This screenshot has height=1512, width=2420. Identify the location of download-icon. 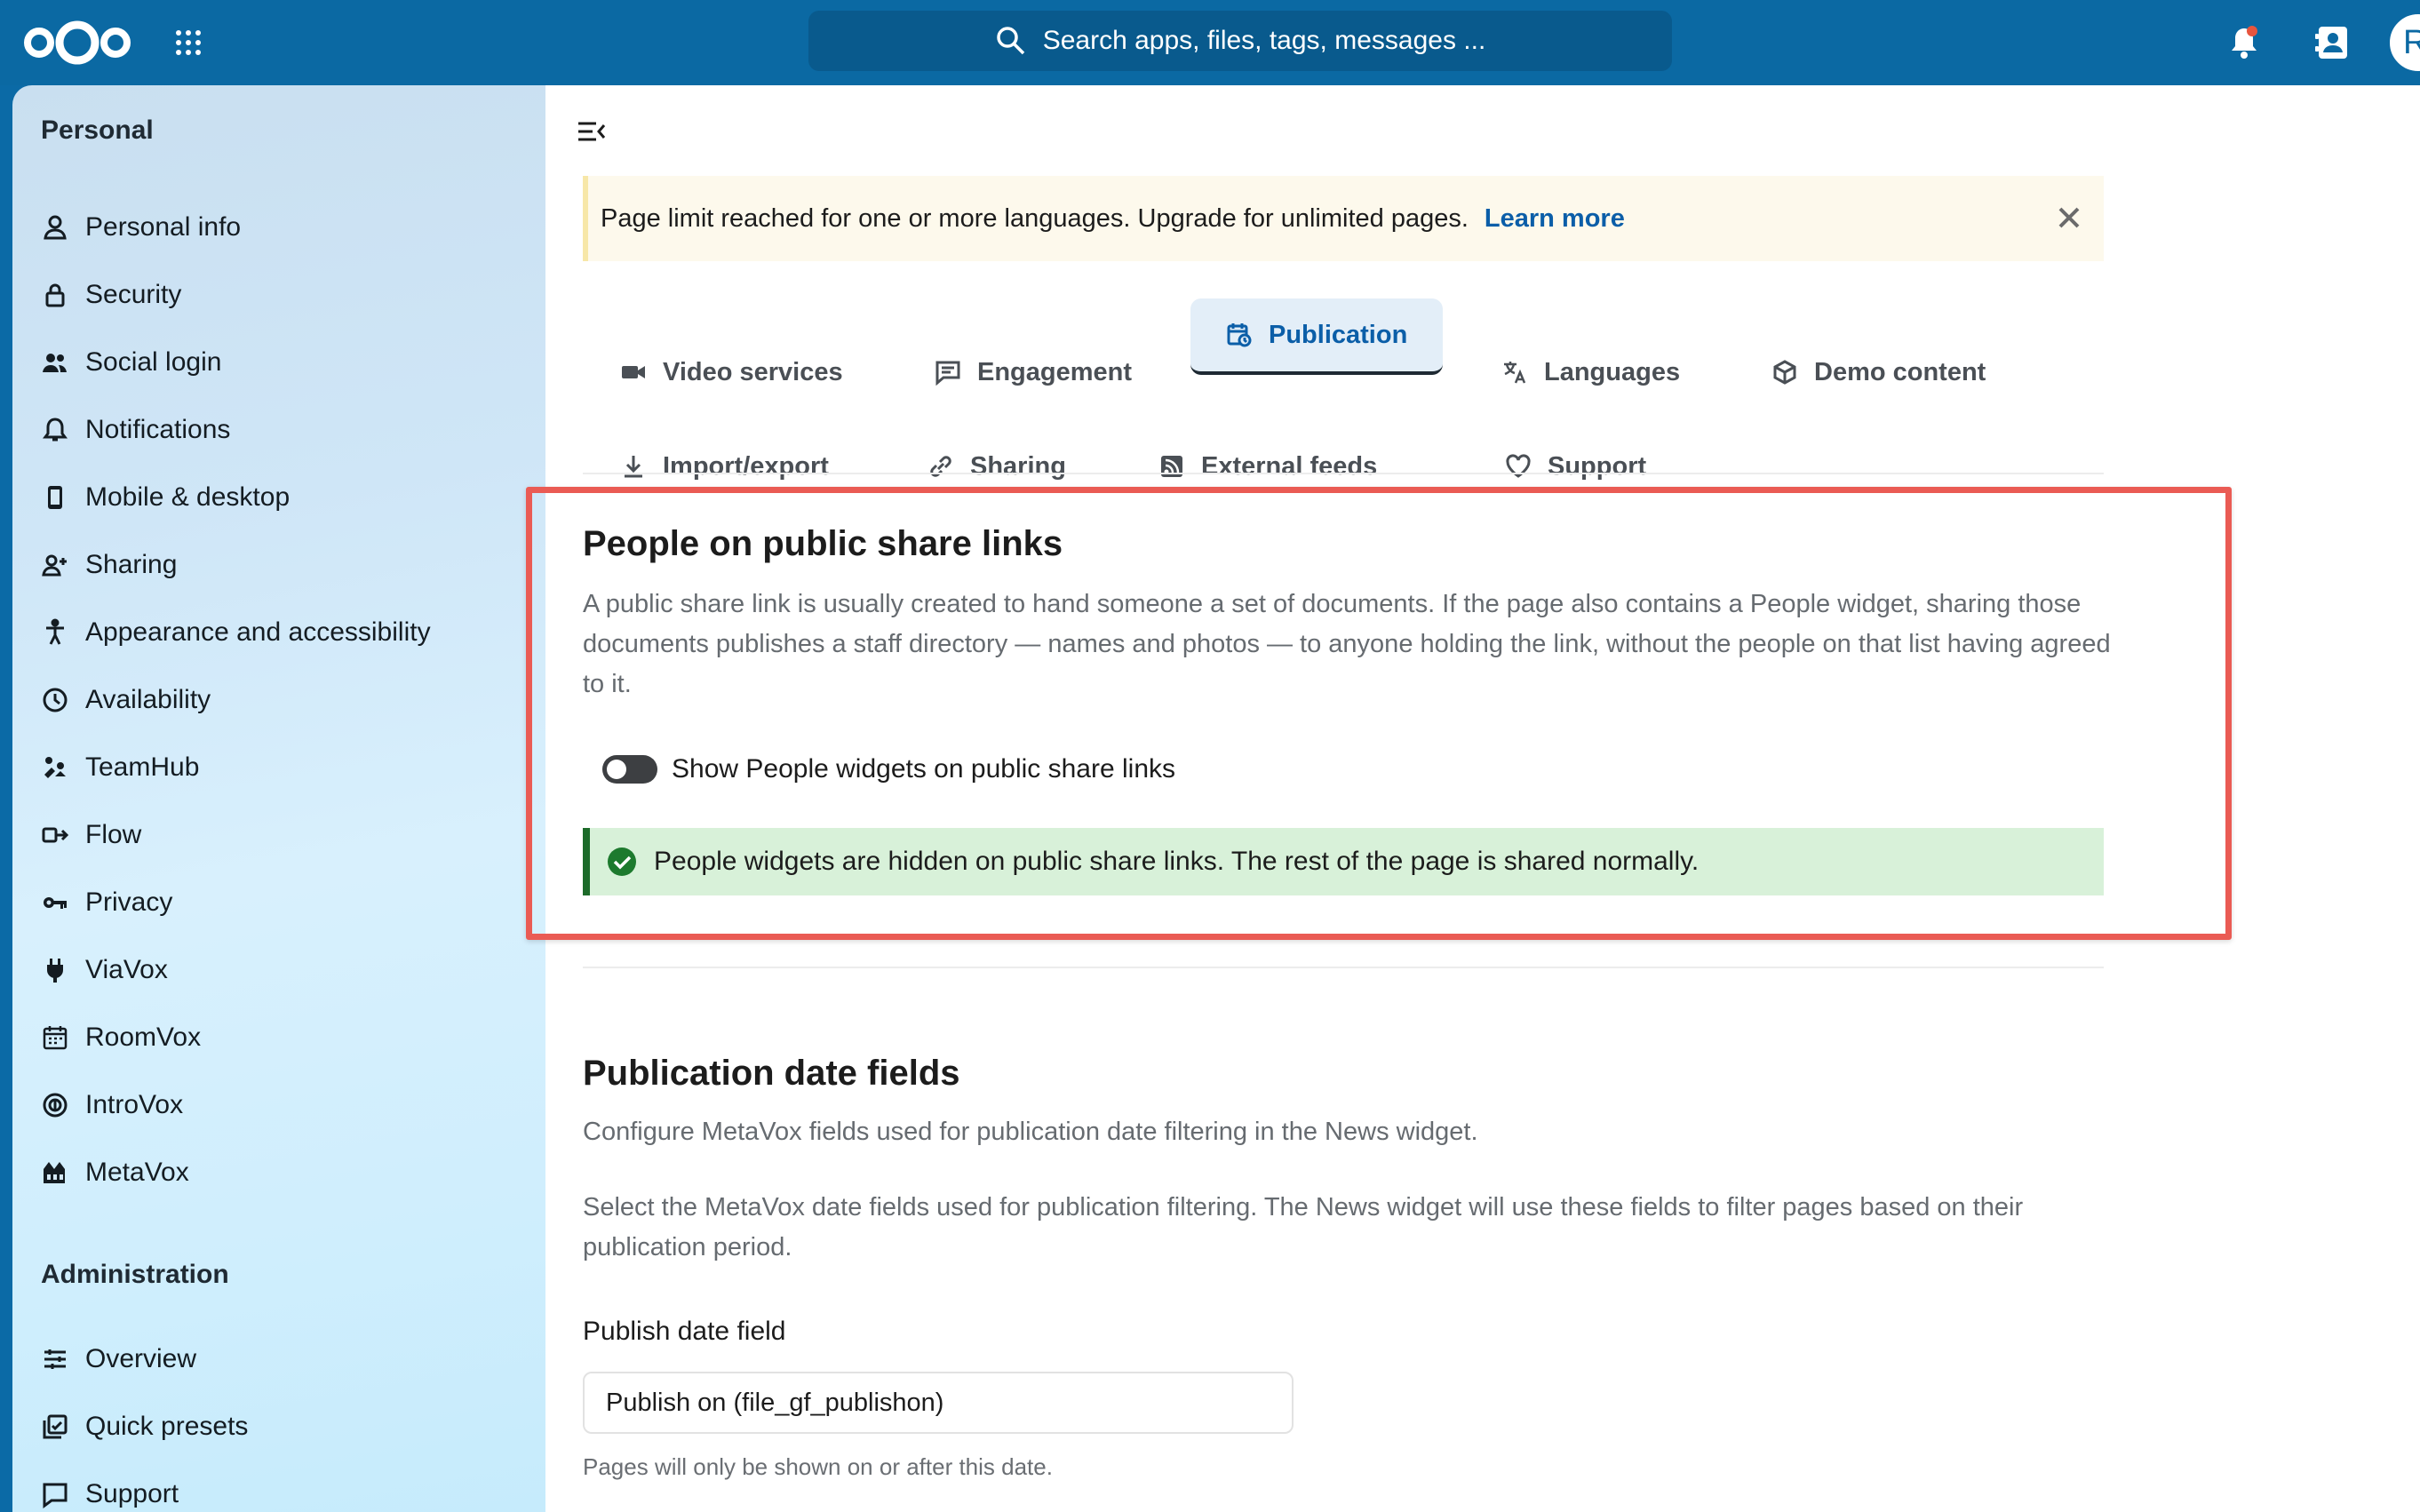
(633, 467).